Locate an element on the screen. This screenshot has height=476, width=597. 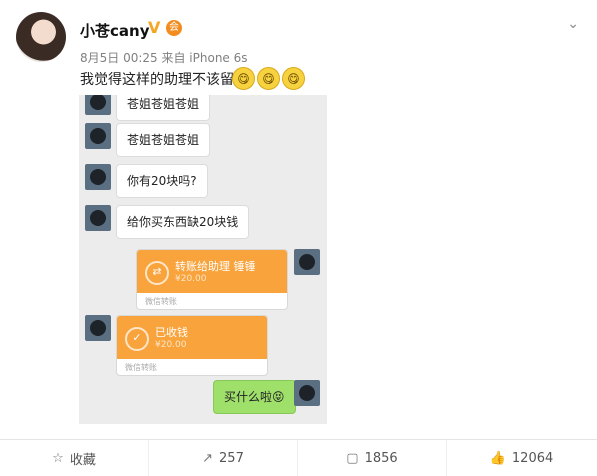
like-button: 👍 12064 is located at coordinates (521, 458).